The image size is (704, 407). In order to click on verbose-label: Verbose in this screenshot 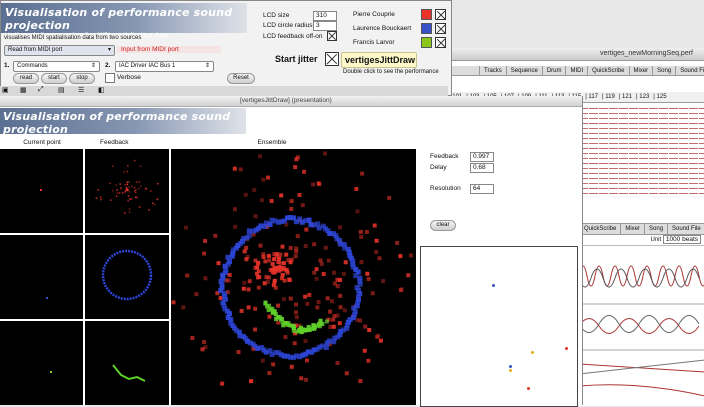, I will do `click(129, 77)`.